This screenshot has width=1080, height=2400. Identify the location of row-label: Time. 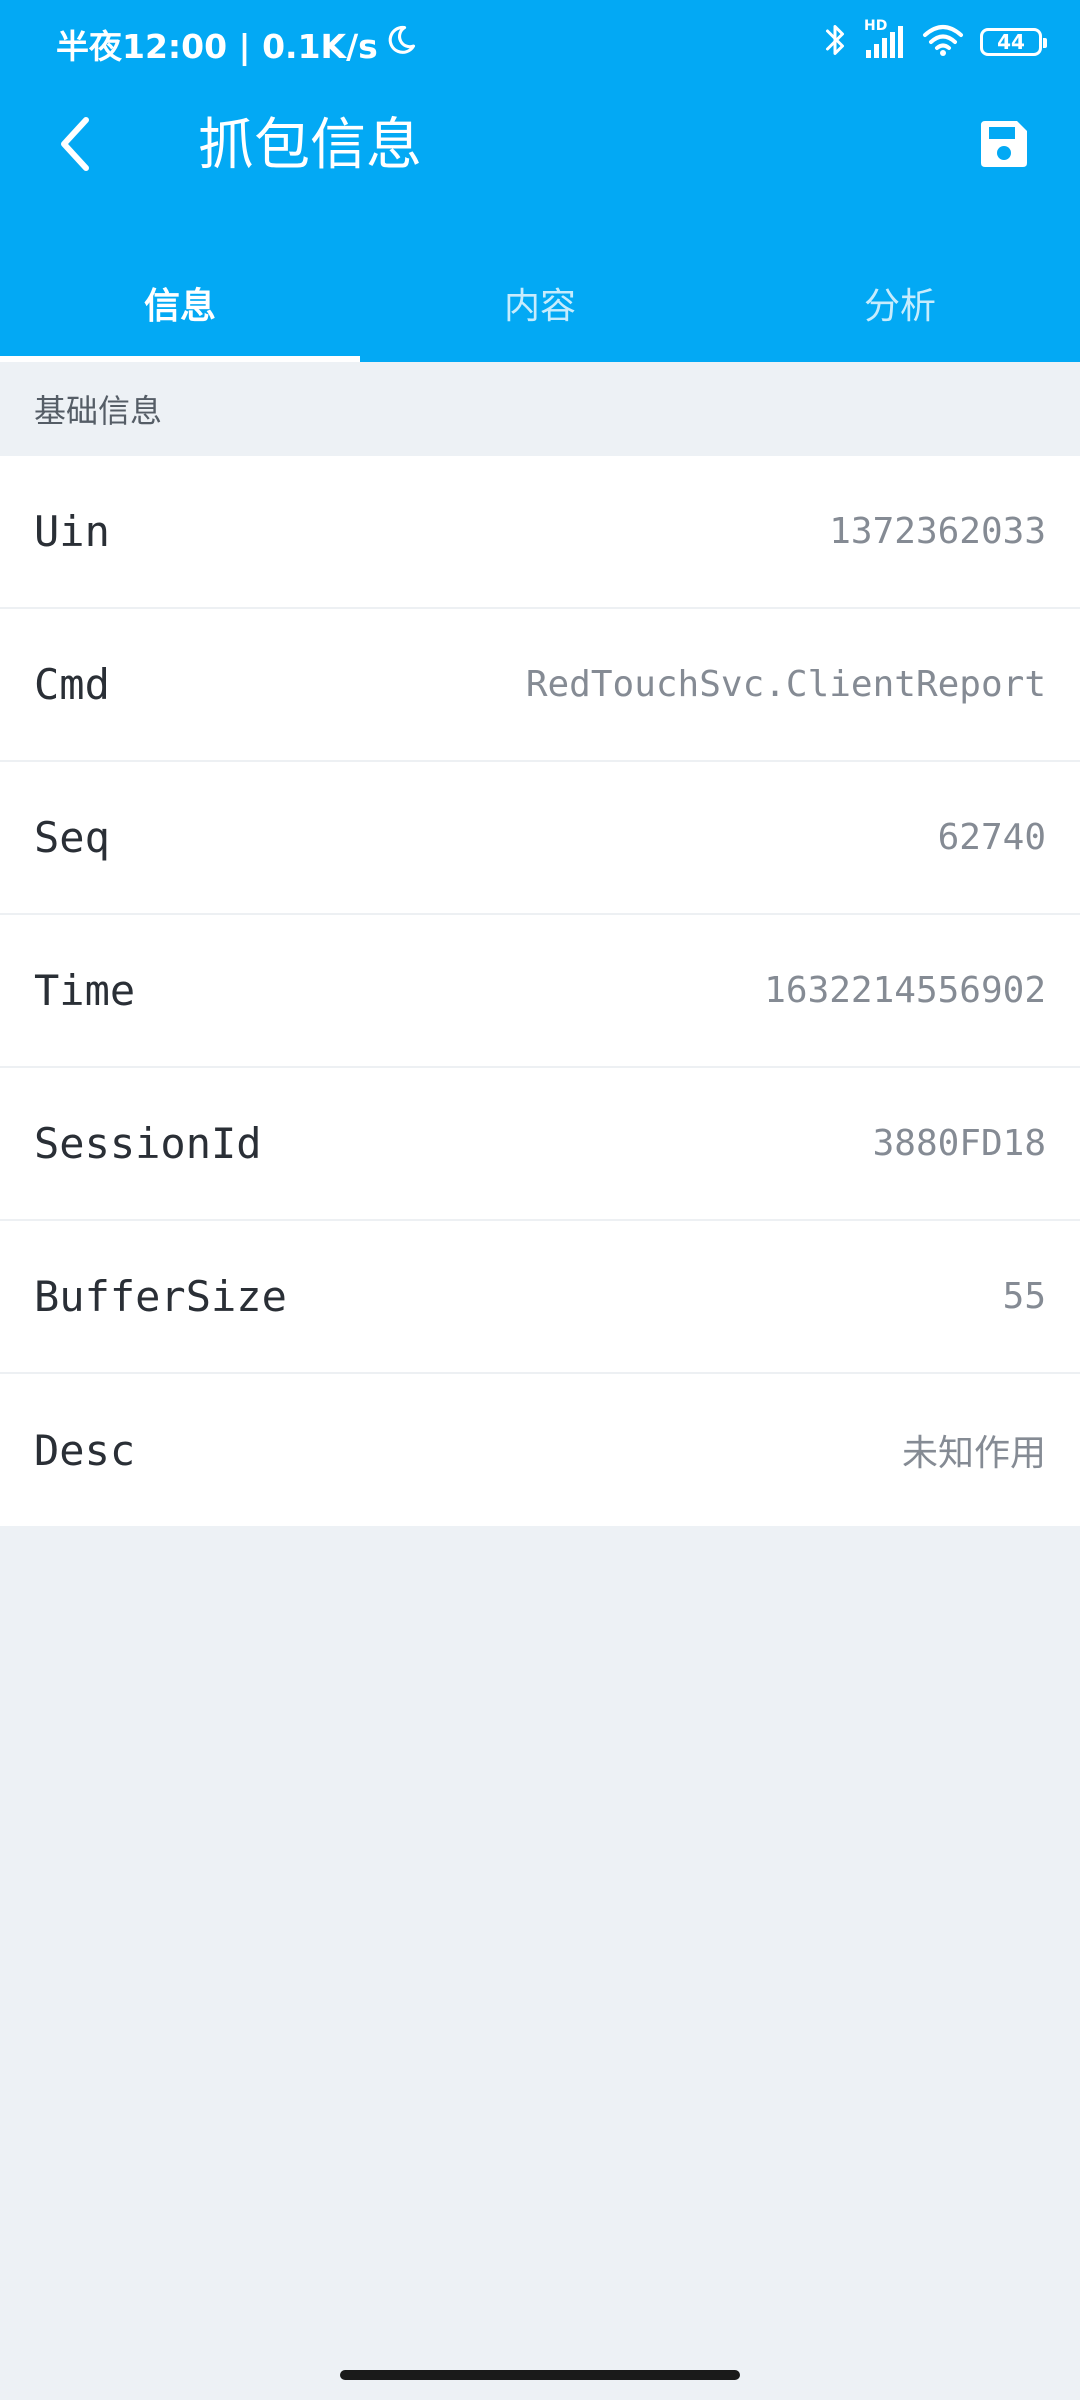
(85, 990).